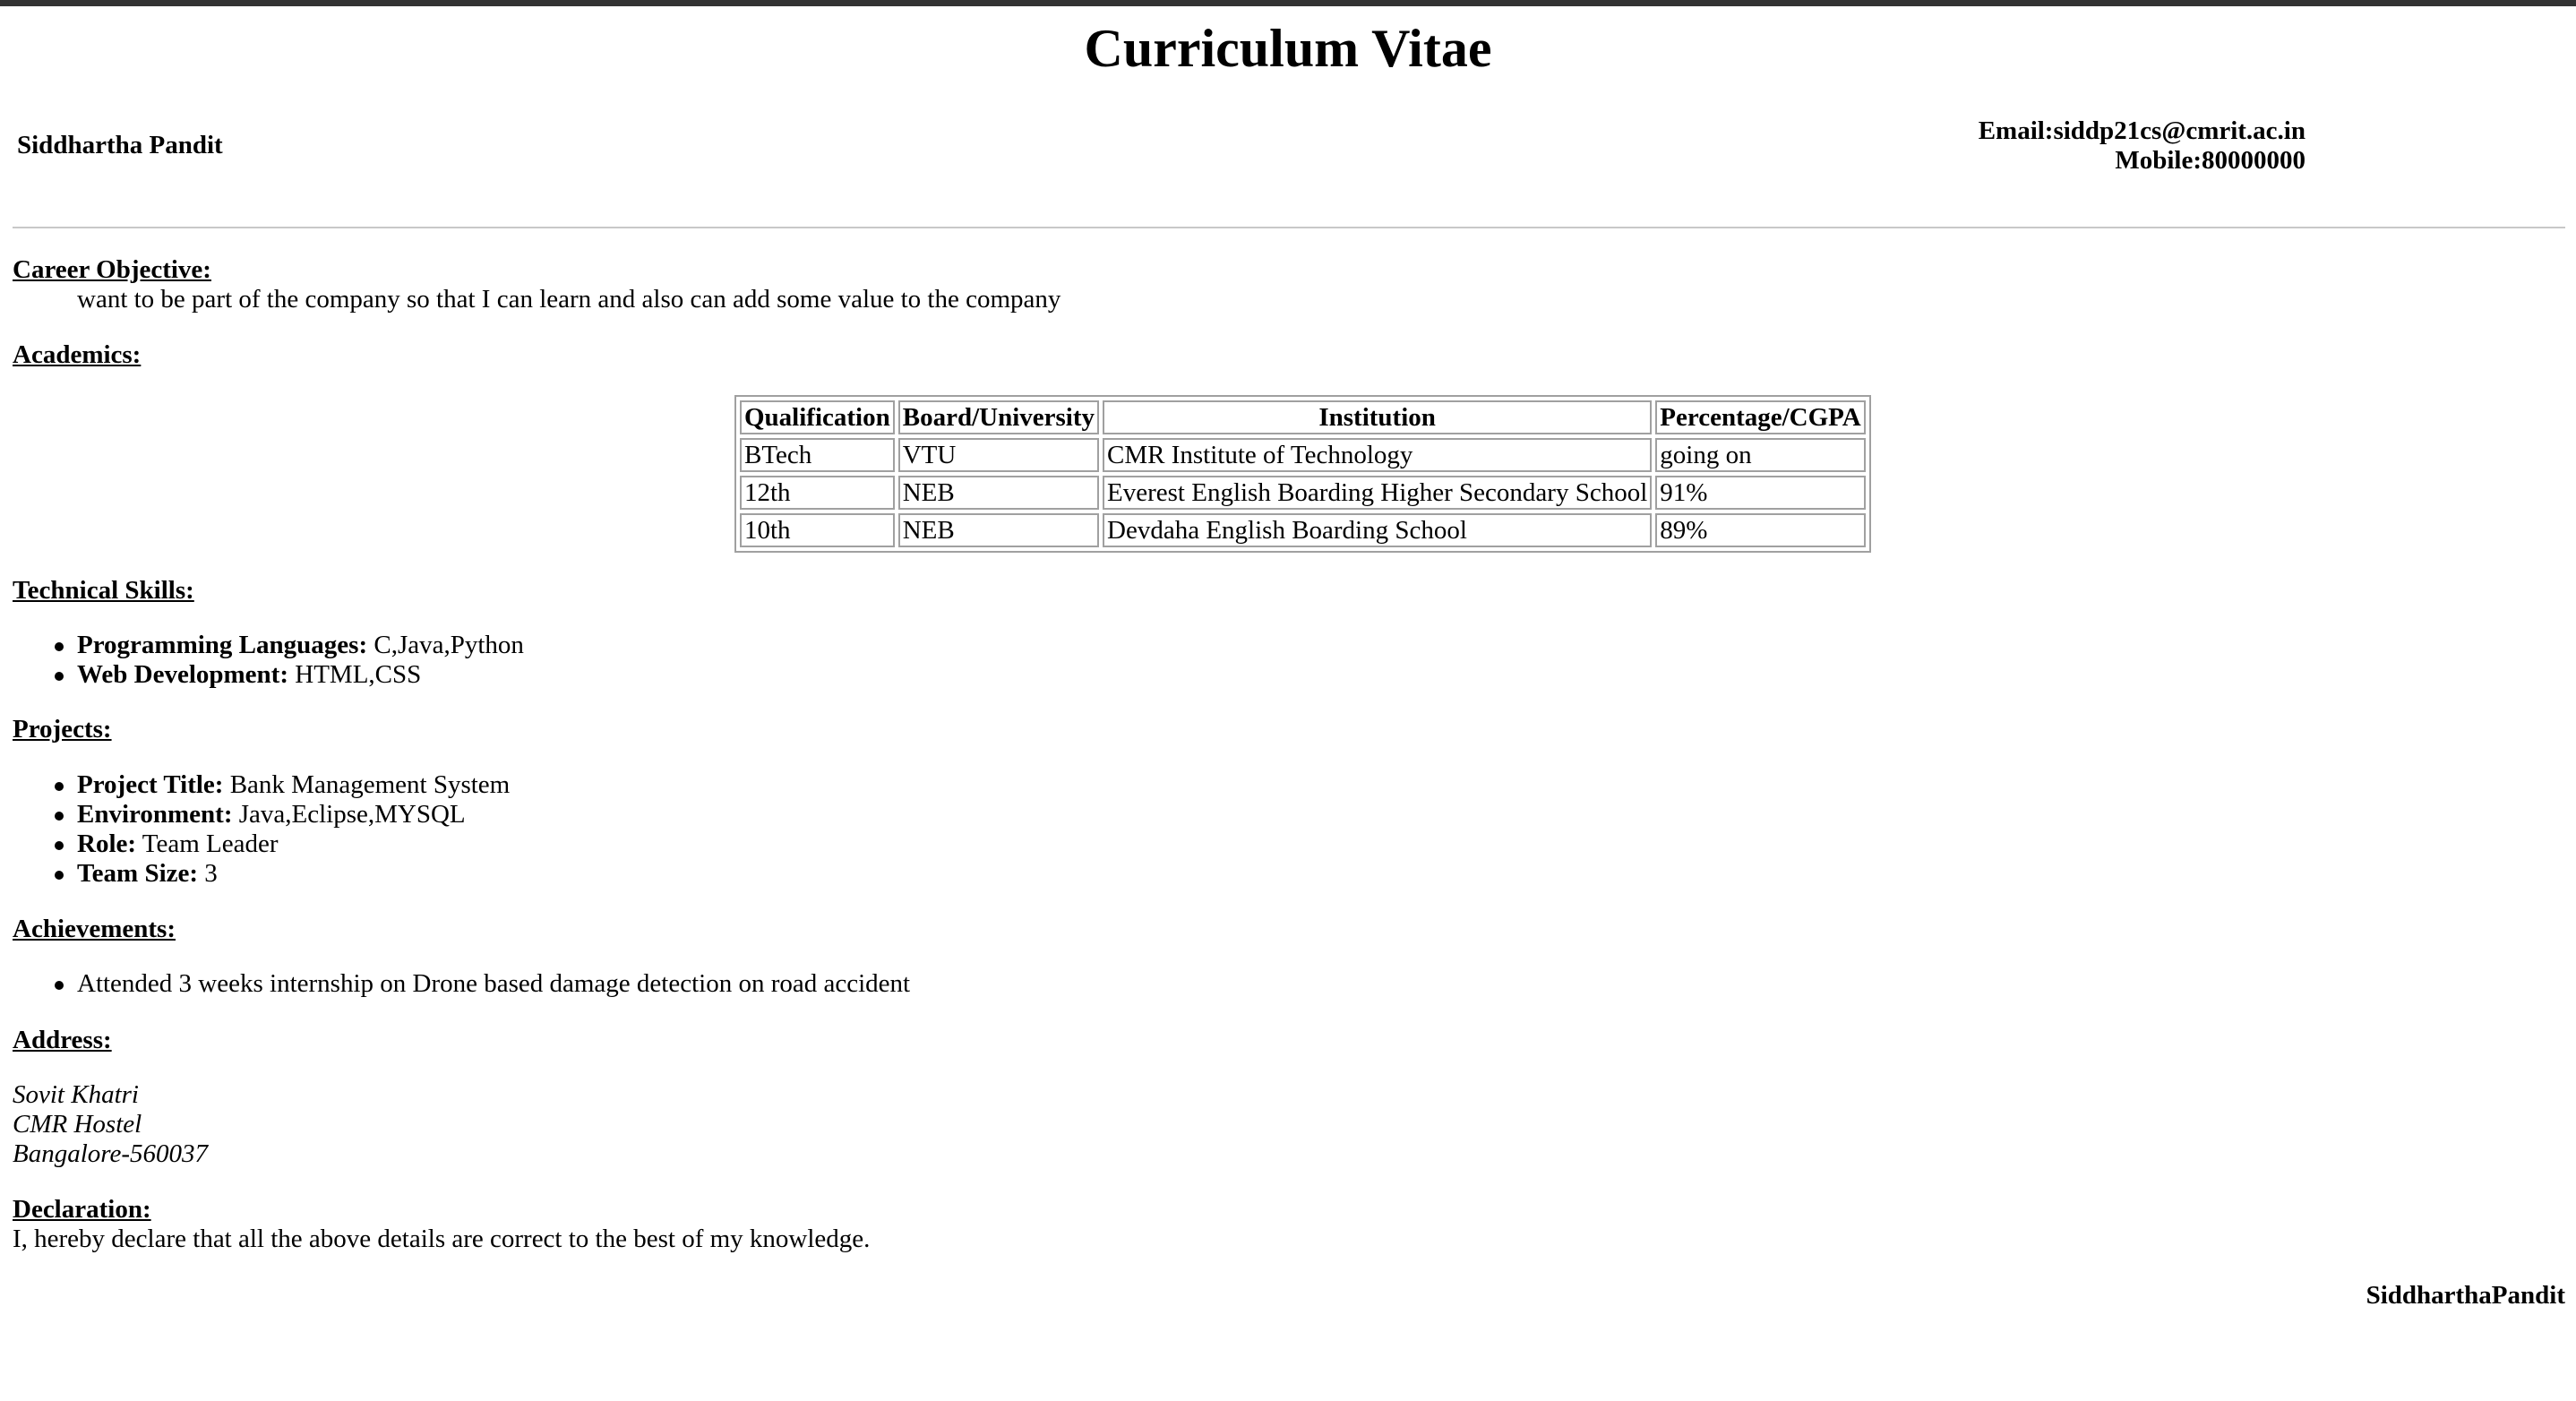  Describe the element at coordinates (1760, 455) in the screenshot. I see `table-cell: going on` at that location.